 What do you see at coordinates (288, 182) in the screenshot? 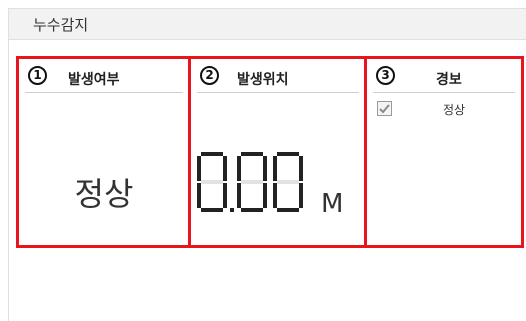
I see `digit-2-segment-g` at bounding box center [288, 182].